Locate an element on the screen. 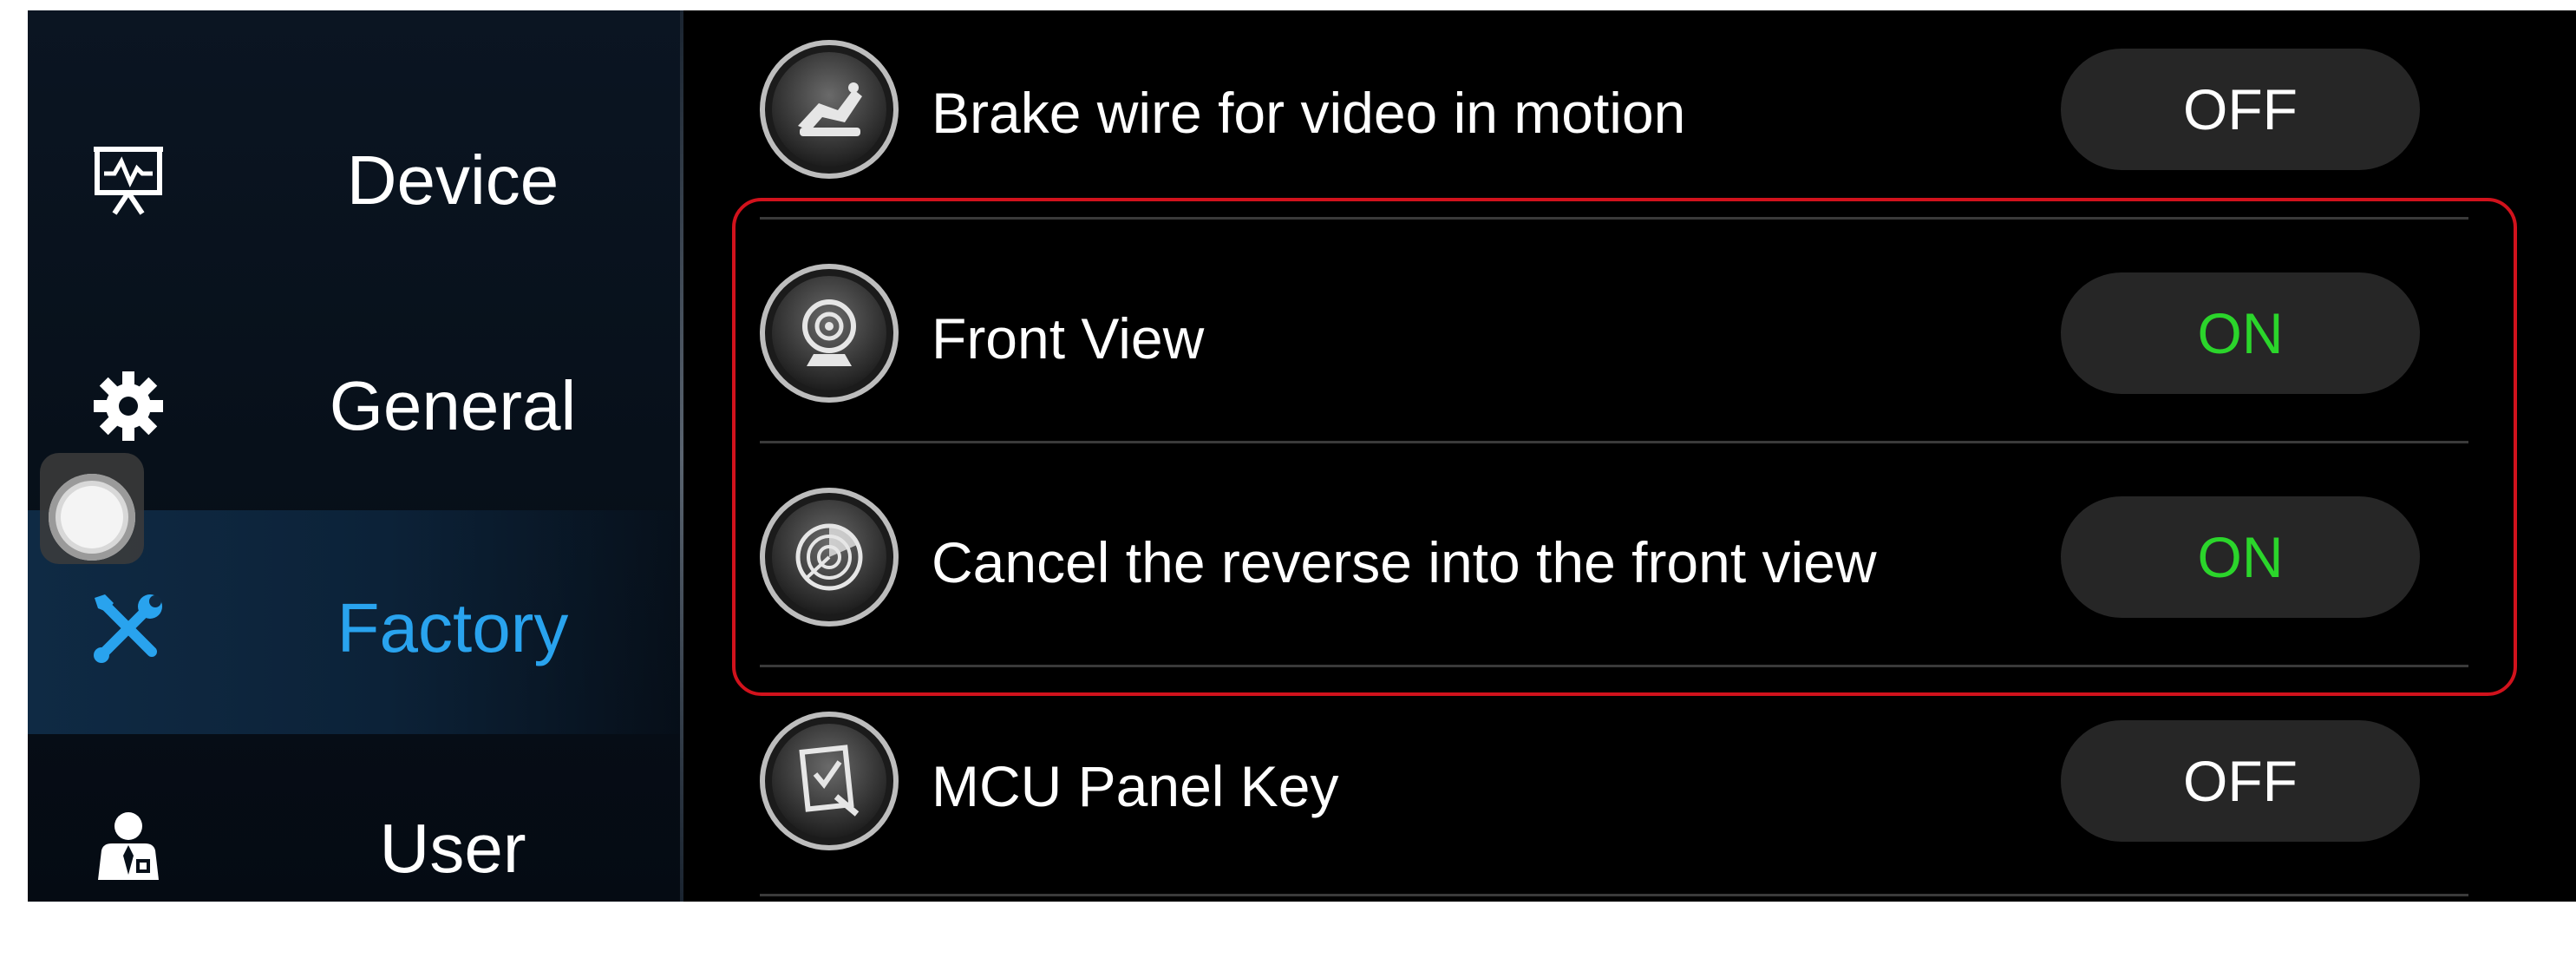 This screenshot has height=958, width=2576. sidebar-item-label: Factory is located at coordinates (453, 627).